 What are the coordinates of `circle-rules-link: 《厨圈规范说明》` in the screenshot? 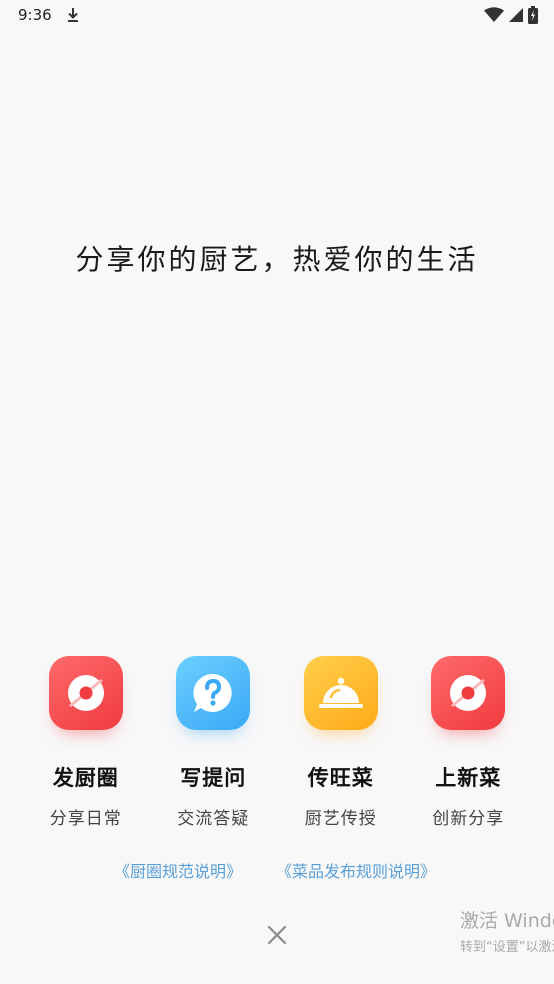 It's located at (178, 870).